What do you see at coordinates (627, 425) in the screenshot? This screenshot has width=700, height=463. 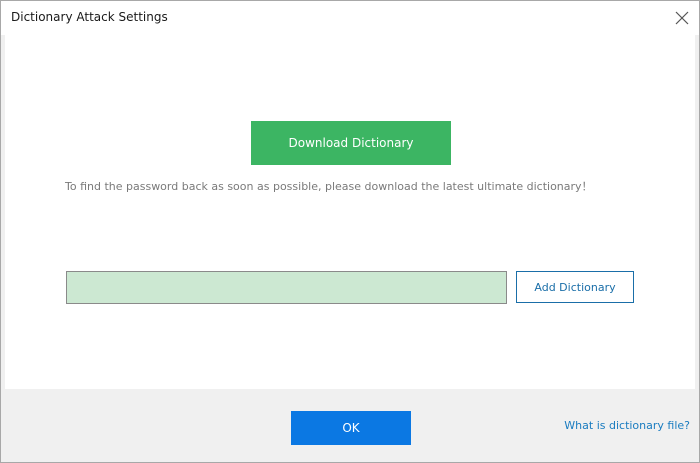 I see `what-is-dictionary-file-link: What is dictionary file?` at bounding box center [627, 425].